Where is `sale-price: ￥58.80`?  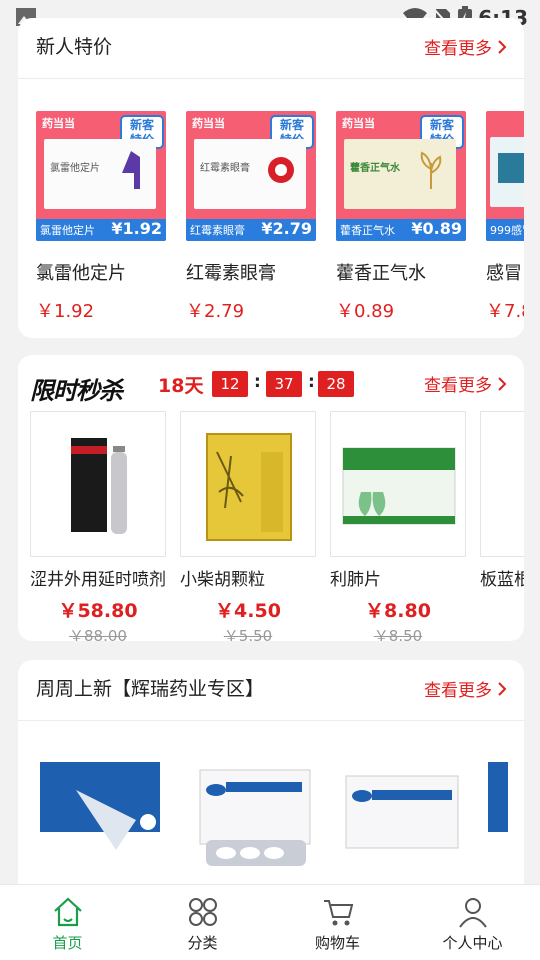
sale-price: ￥58.80 is located at coordinates (98, 611).